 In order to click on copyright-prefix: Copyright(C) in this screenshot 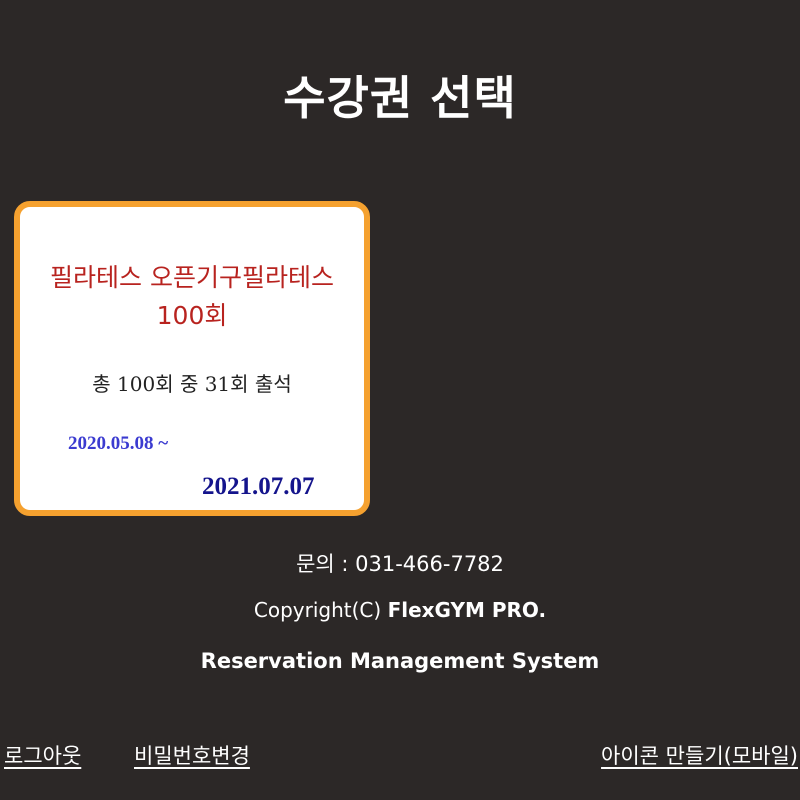, I will do `click(320, 610)`.